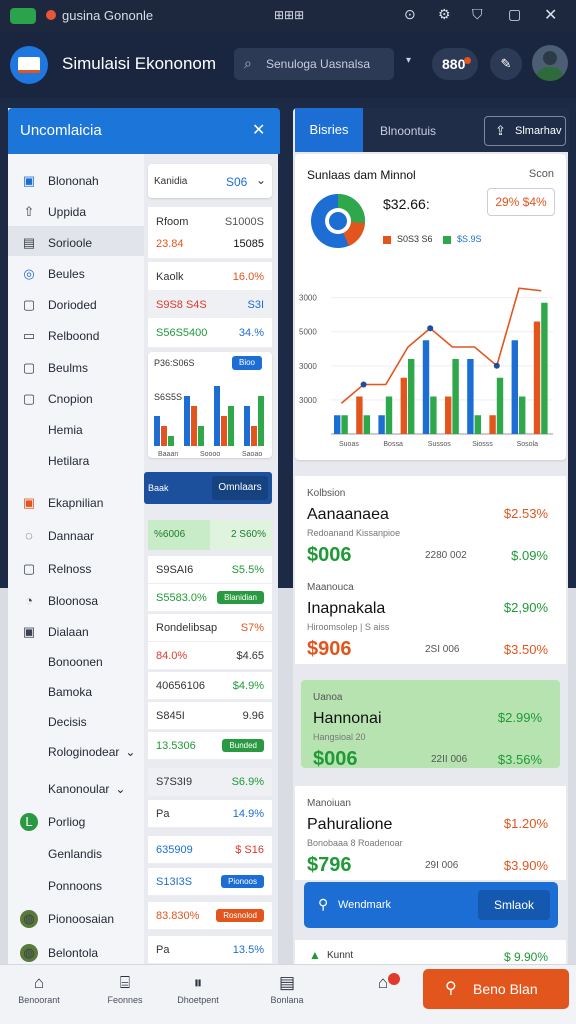  Describe the element at coordinates (174, 849) in the screenshot. I see `list-row-label: 635909` at that location.